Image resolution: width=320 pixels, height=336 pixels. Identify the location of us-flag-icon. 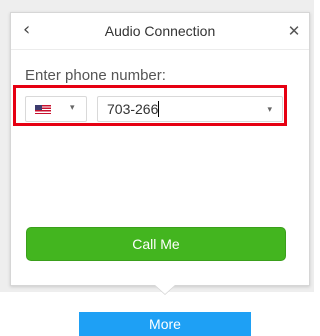
(43, 109).